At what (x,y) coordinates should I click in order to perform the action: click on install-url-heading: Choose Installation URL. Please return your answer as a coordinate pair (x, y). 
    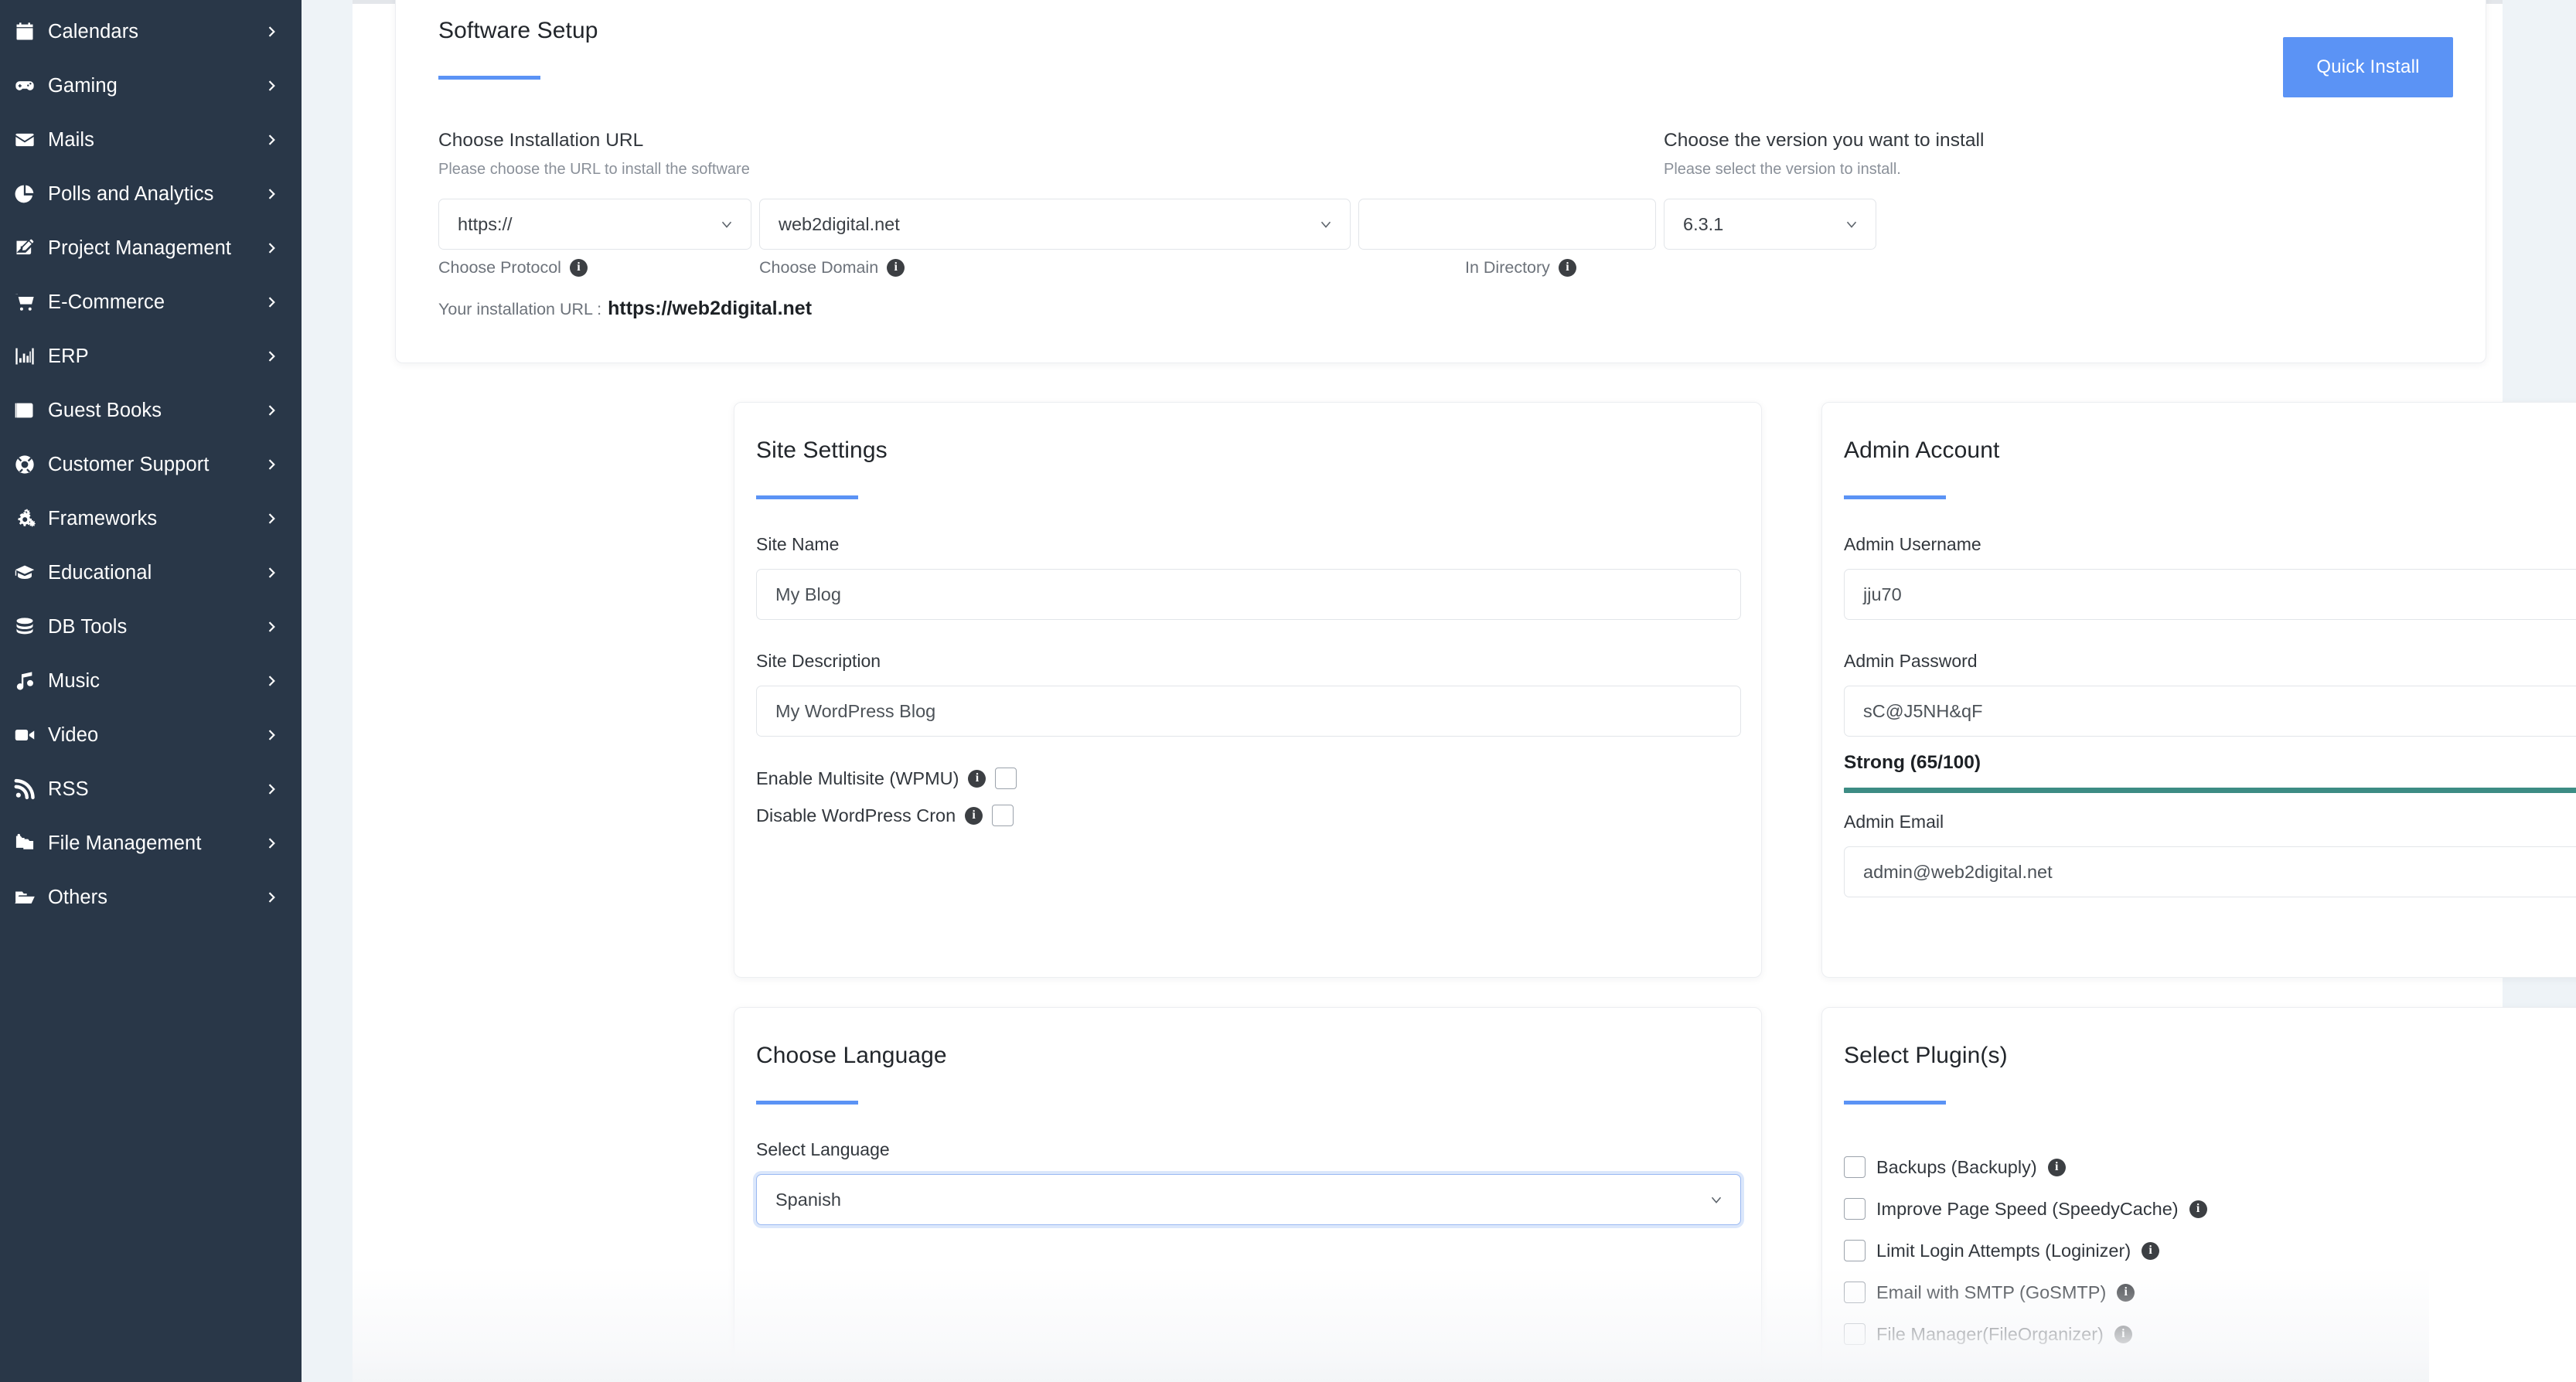
    Looking at the image, I should click on (541, 140).